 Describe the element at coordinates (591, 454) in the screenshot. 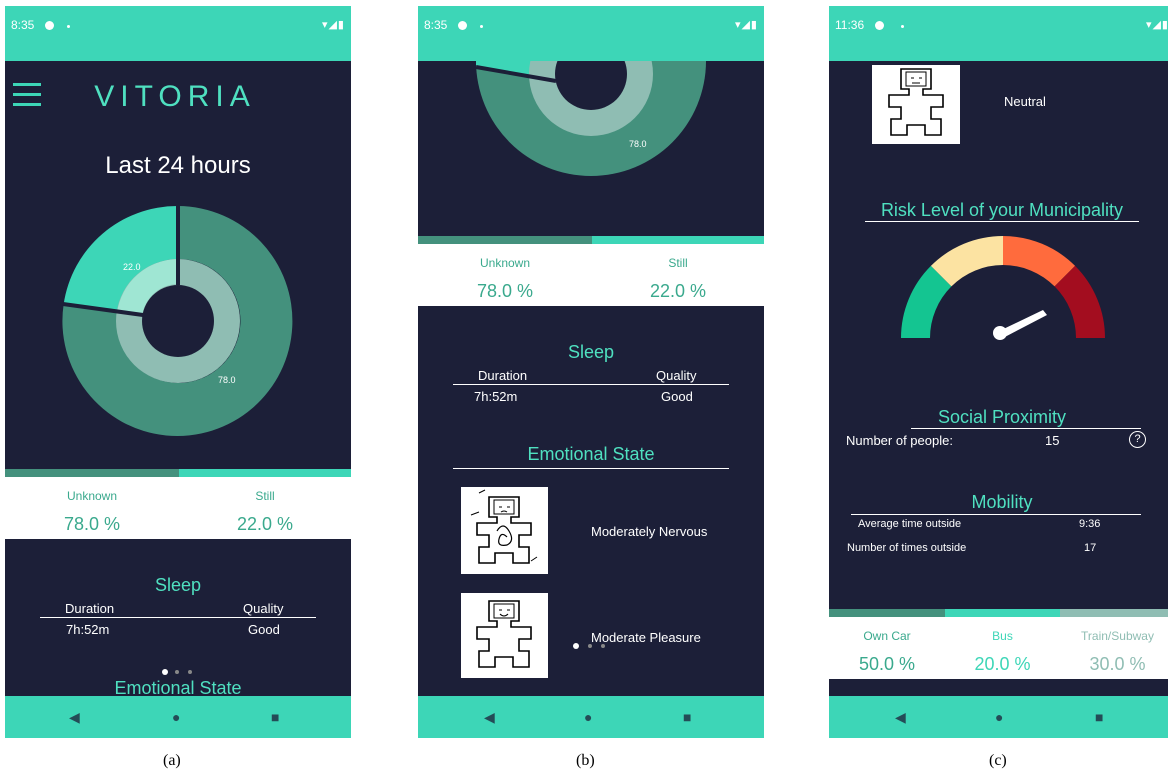

I see `emotional-state-title: Emotional State` at that location.